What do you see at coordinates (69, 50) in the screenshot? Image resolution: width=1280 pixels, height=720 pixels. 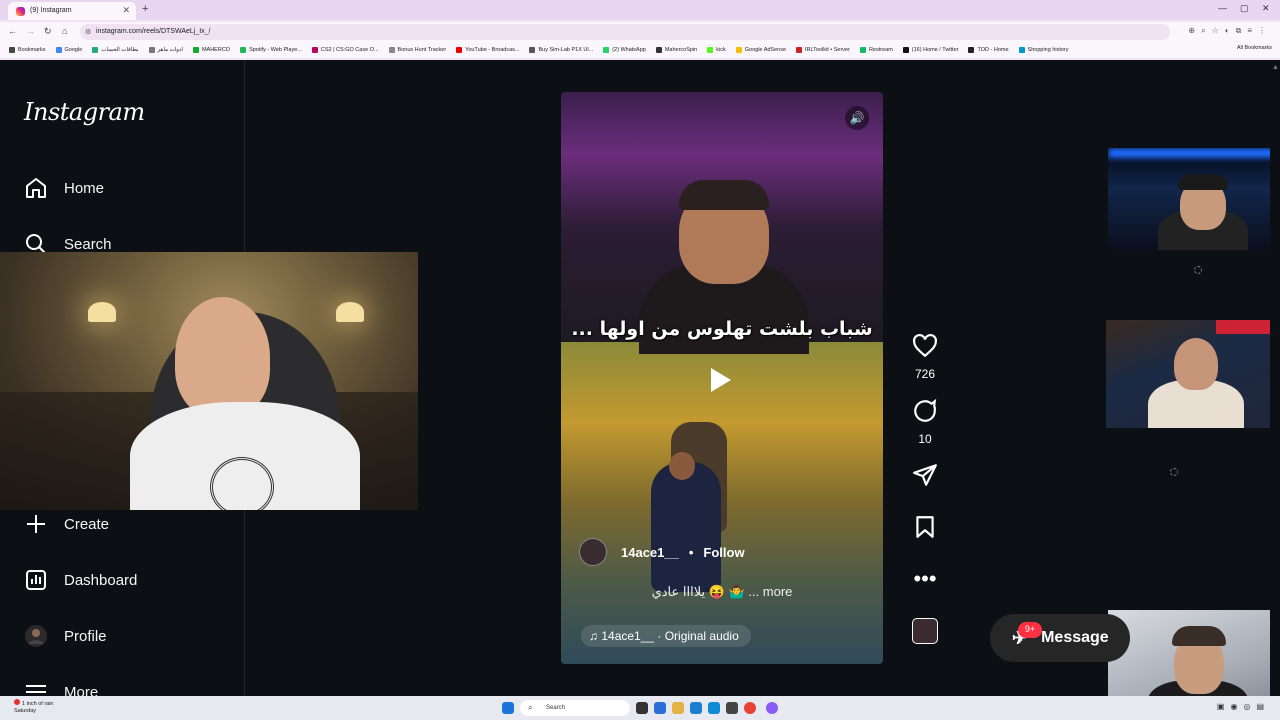 I see `bookmark-item: Google` at bounding box center [69, 50].